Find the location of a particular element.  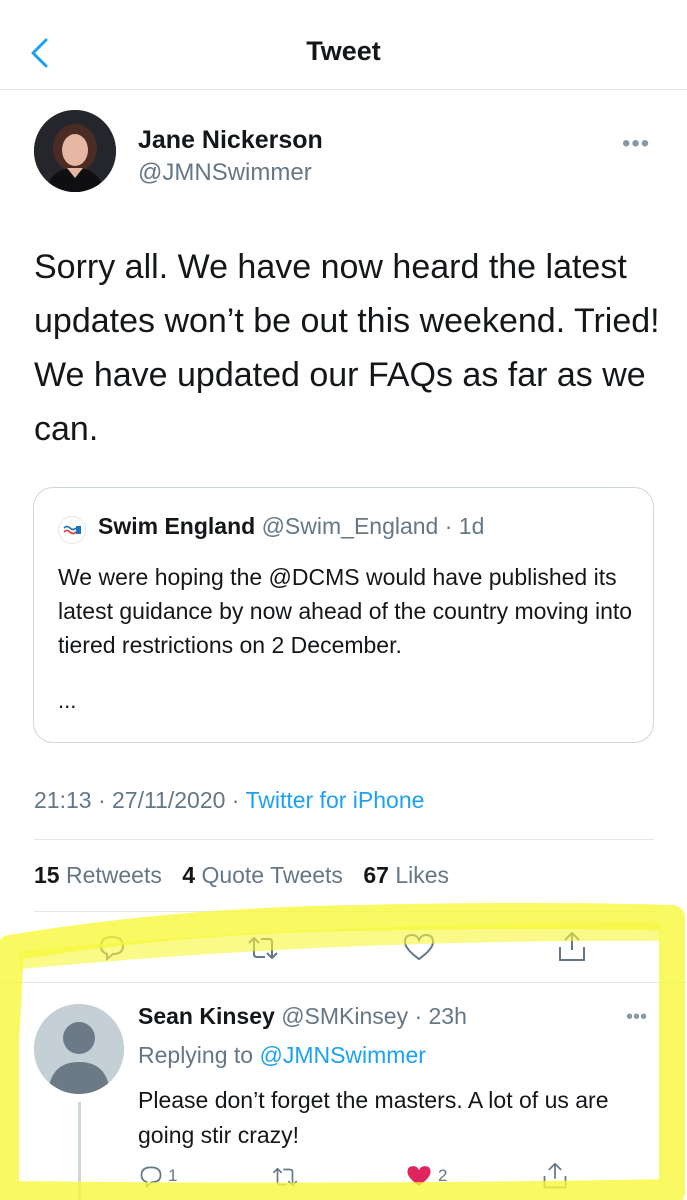

likes-stat: 67 Likes is located at coordinates (406, 875).